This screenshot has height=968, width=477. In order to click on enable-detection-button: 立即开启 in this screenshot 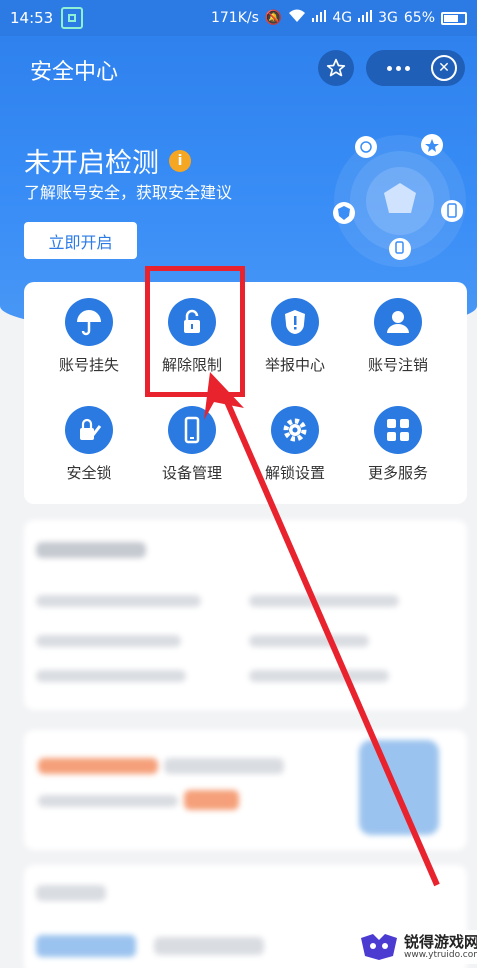, I will do `click(80, 240)`.